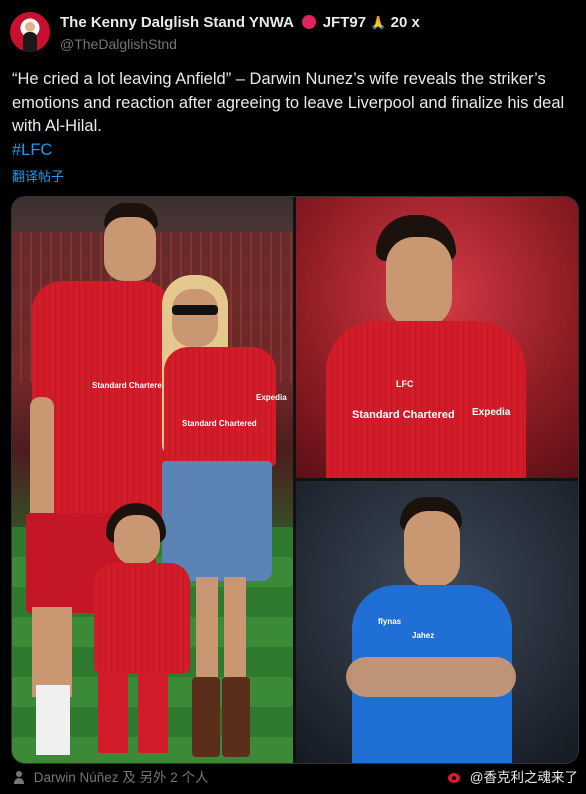 The height and width of the screenshot is (794, 586). What do you see at coordinates (195, 310) in the screenshot?
I see `sunglasses-icon` at bounding box center [195, 310].